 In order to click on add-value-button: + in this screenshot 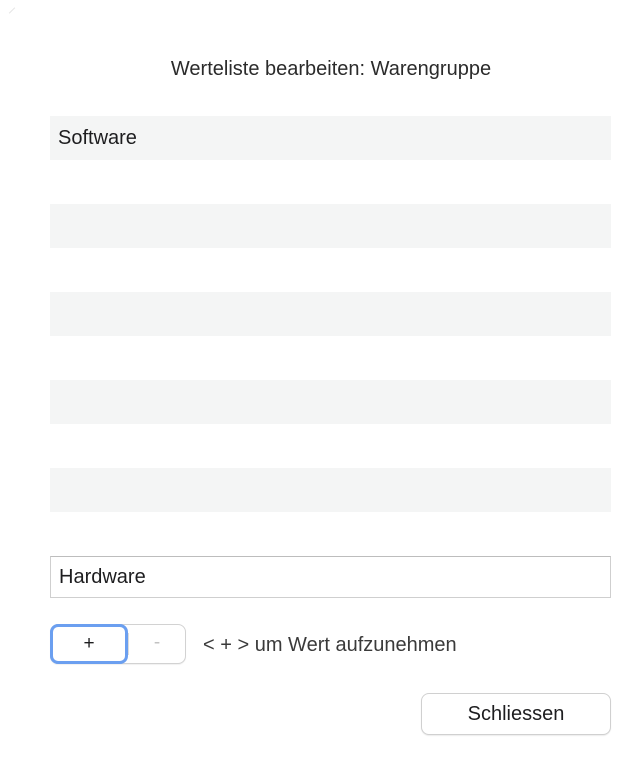, I will do `click(89, 644)`.